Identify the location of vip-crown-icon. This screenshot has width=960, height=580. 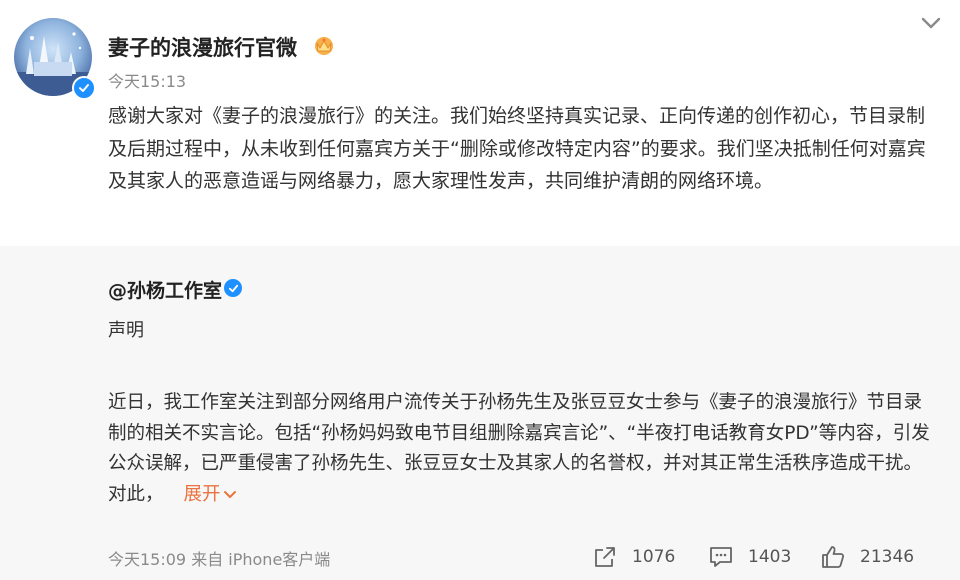
(324, 46).